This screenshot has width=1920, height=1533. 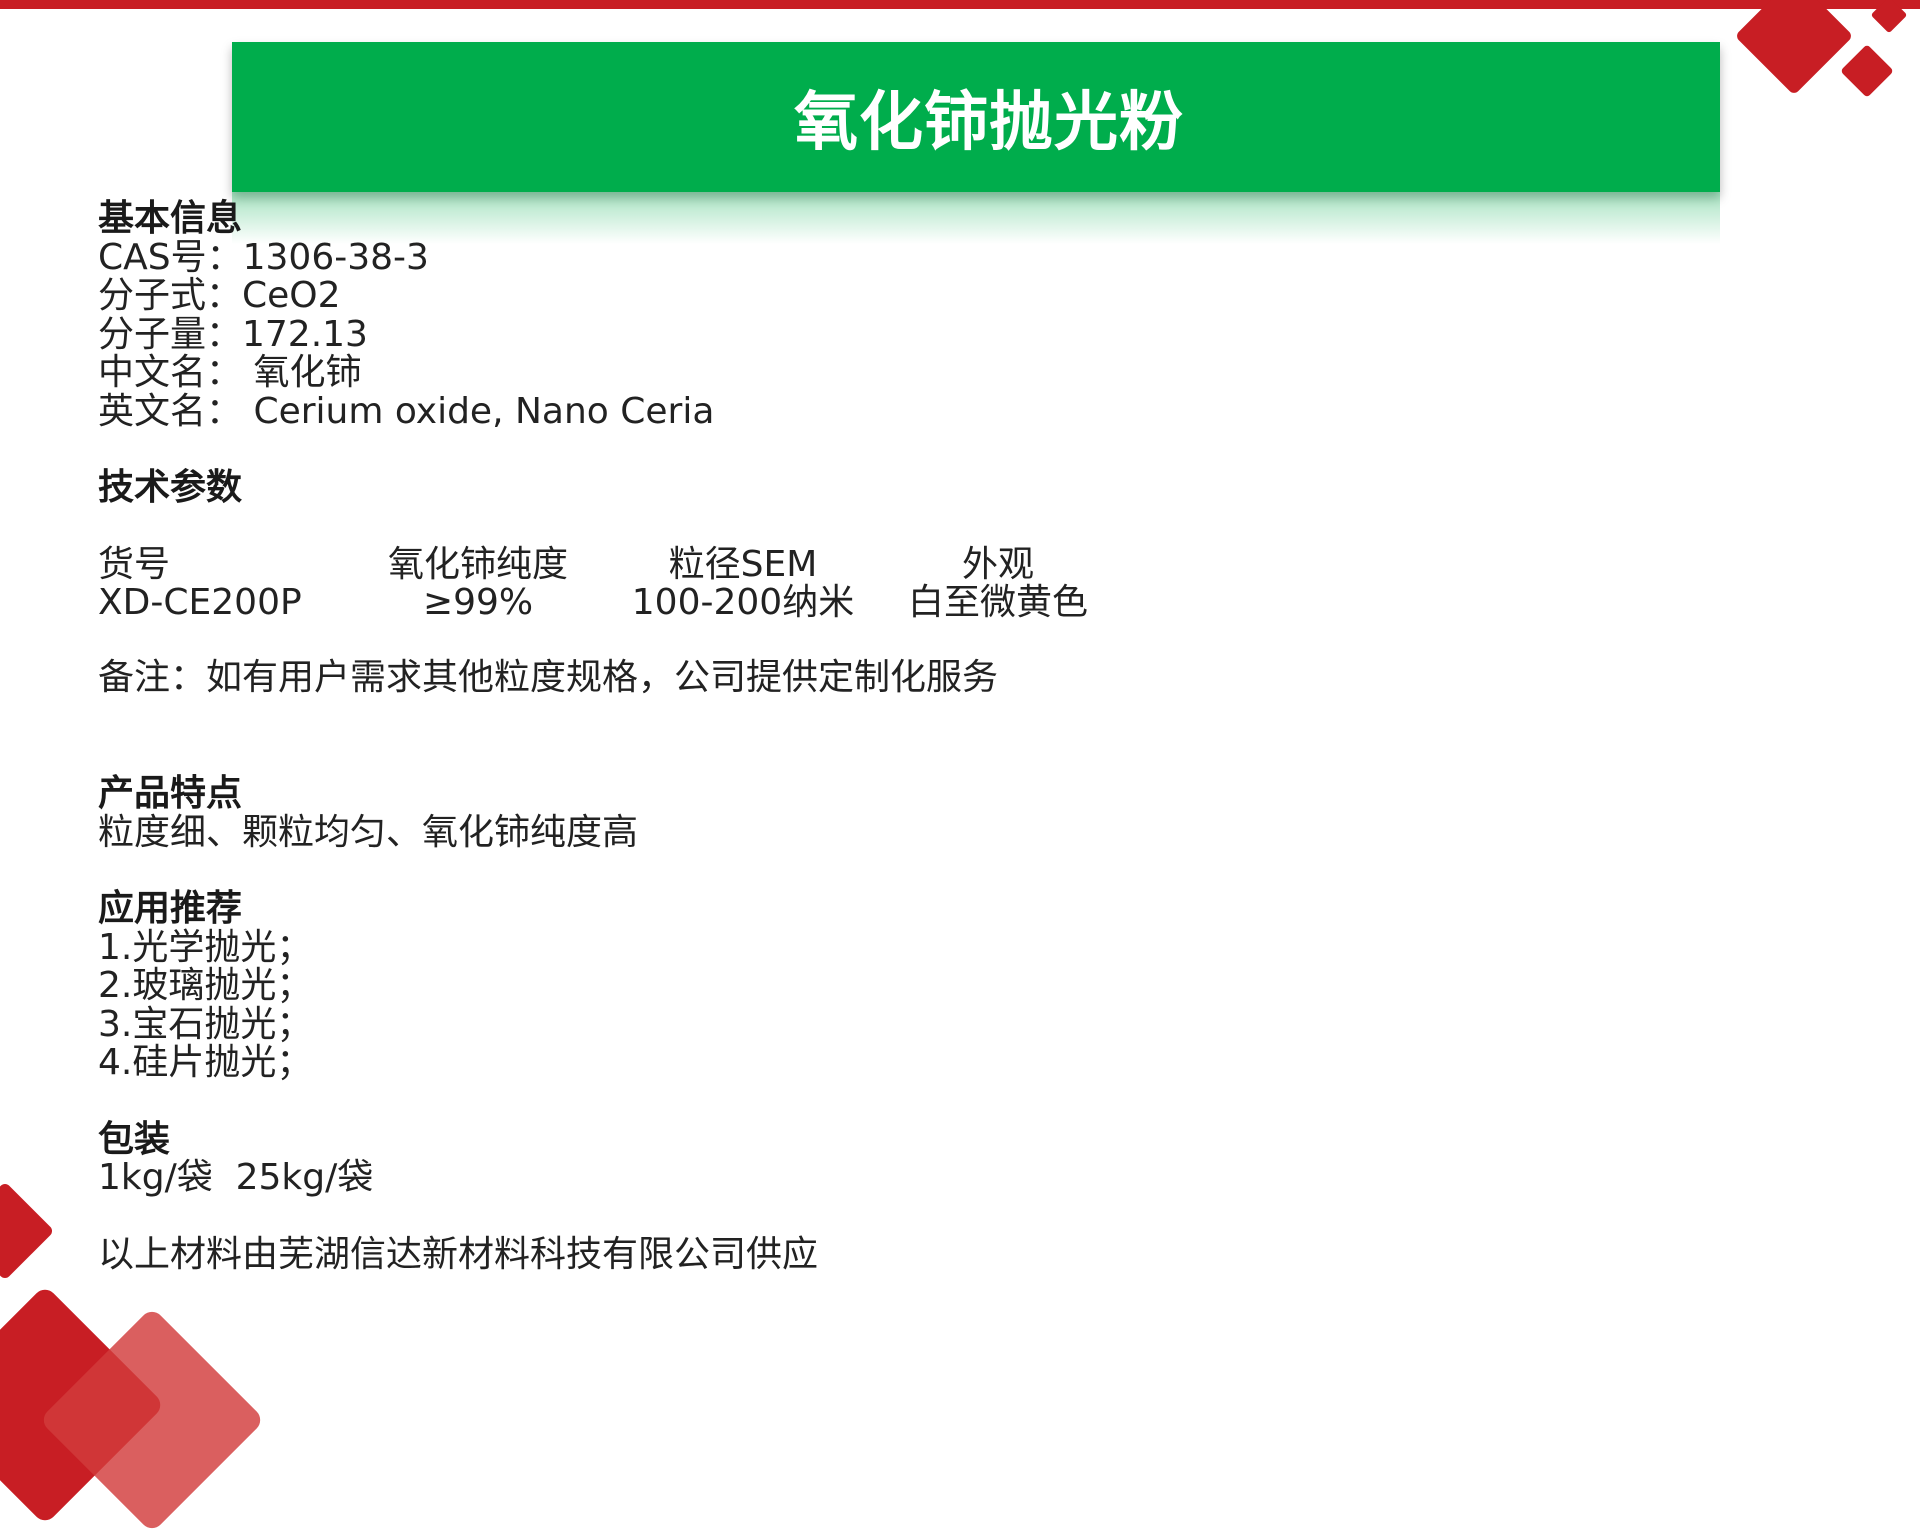 I want to click on english-name: 英文名： Cerium oxide, Nano Ceria, so click(x=406, y=411).